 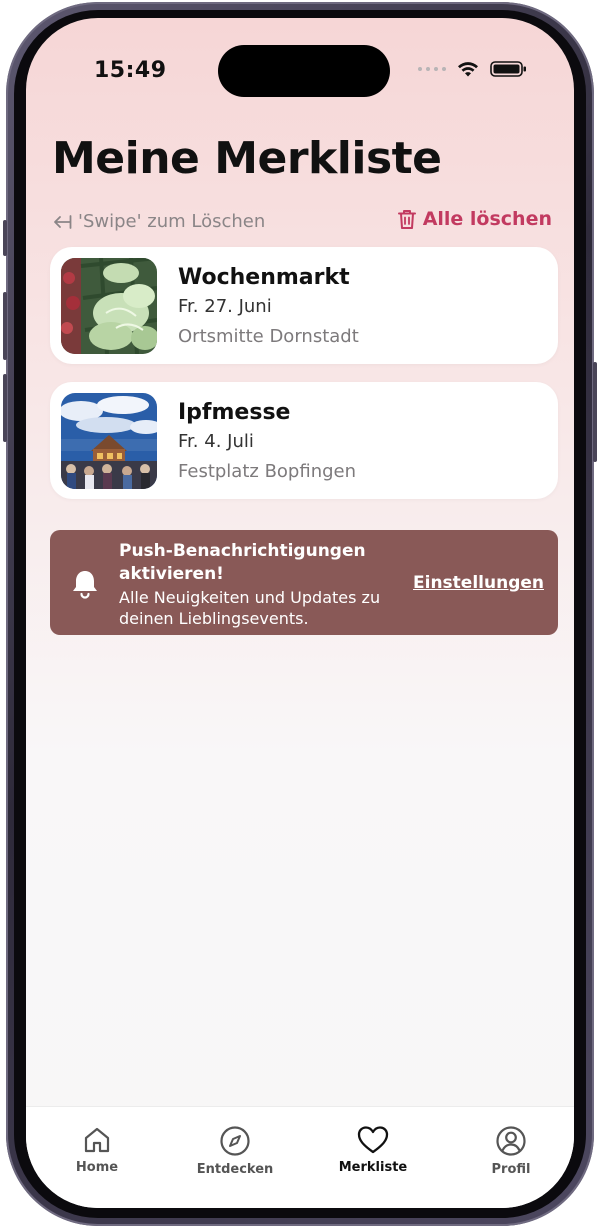 I want to click on tab-home: Home, so click(x=97, y=1150).